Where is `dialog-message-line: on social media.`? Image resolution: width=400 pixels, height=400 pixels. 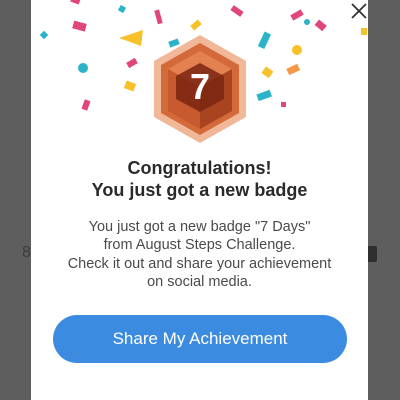 dialog-message-line: on social media. is located at coordinates (199, 282).